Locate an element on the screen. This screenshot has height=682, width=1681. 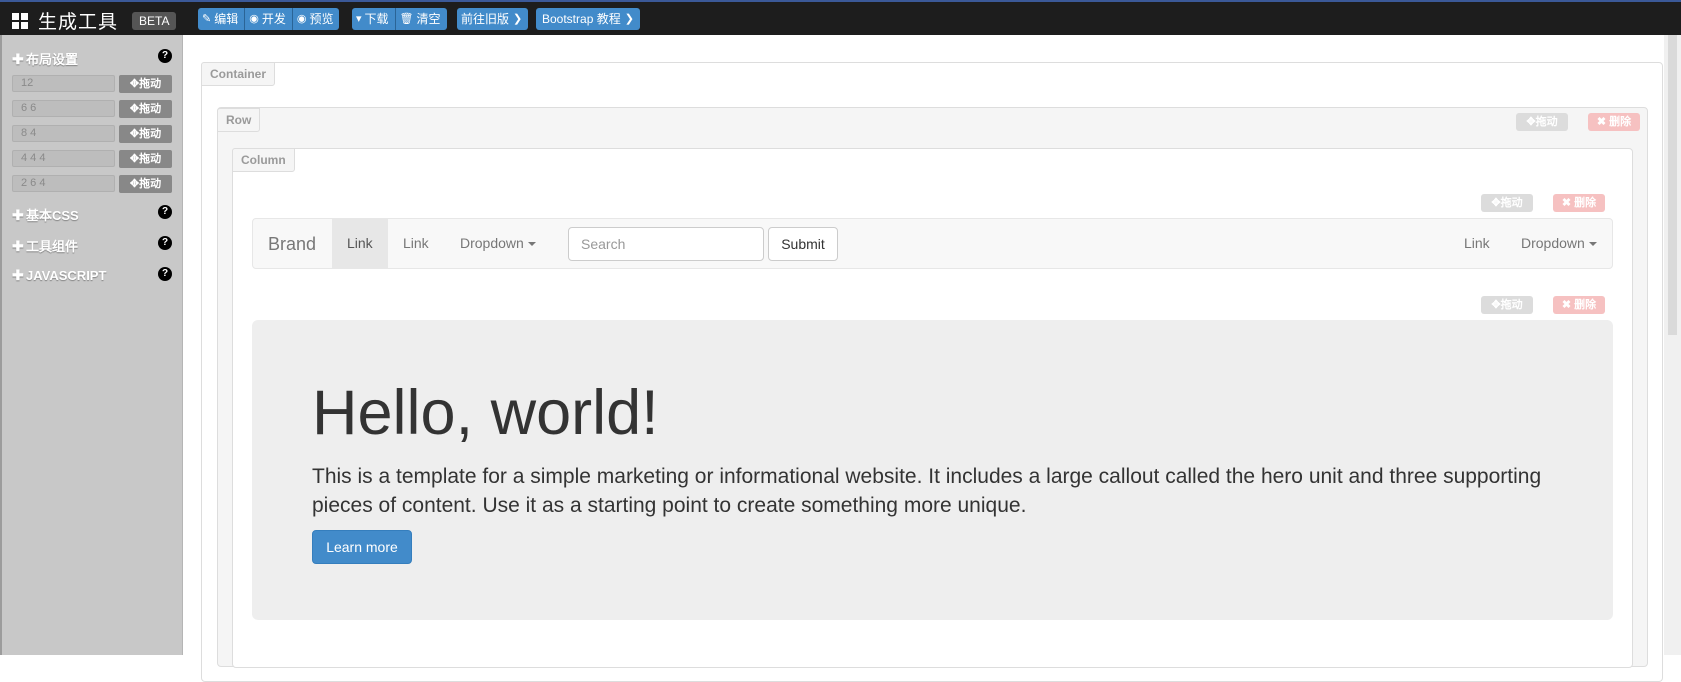
navbar-brand: Brand is located at coordinates (292, 244).